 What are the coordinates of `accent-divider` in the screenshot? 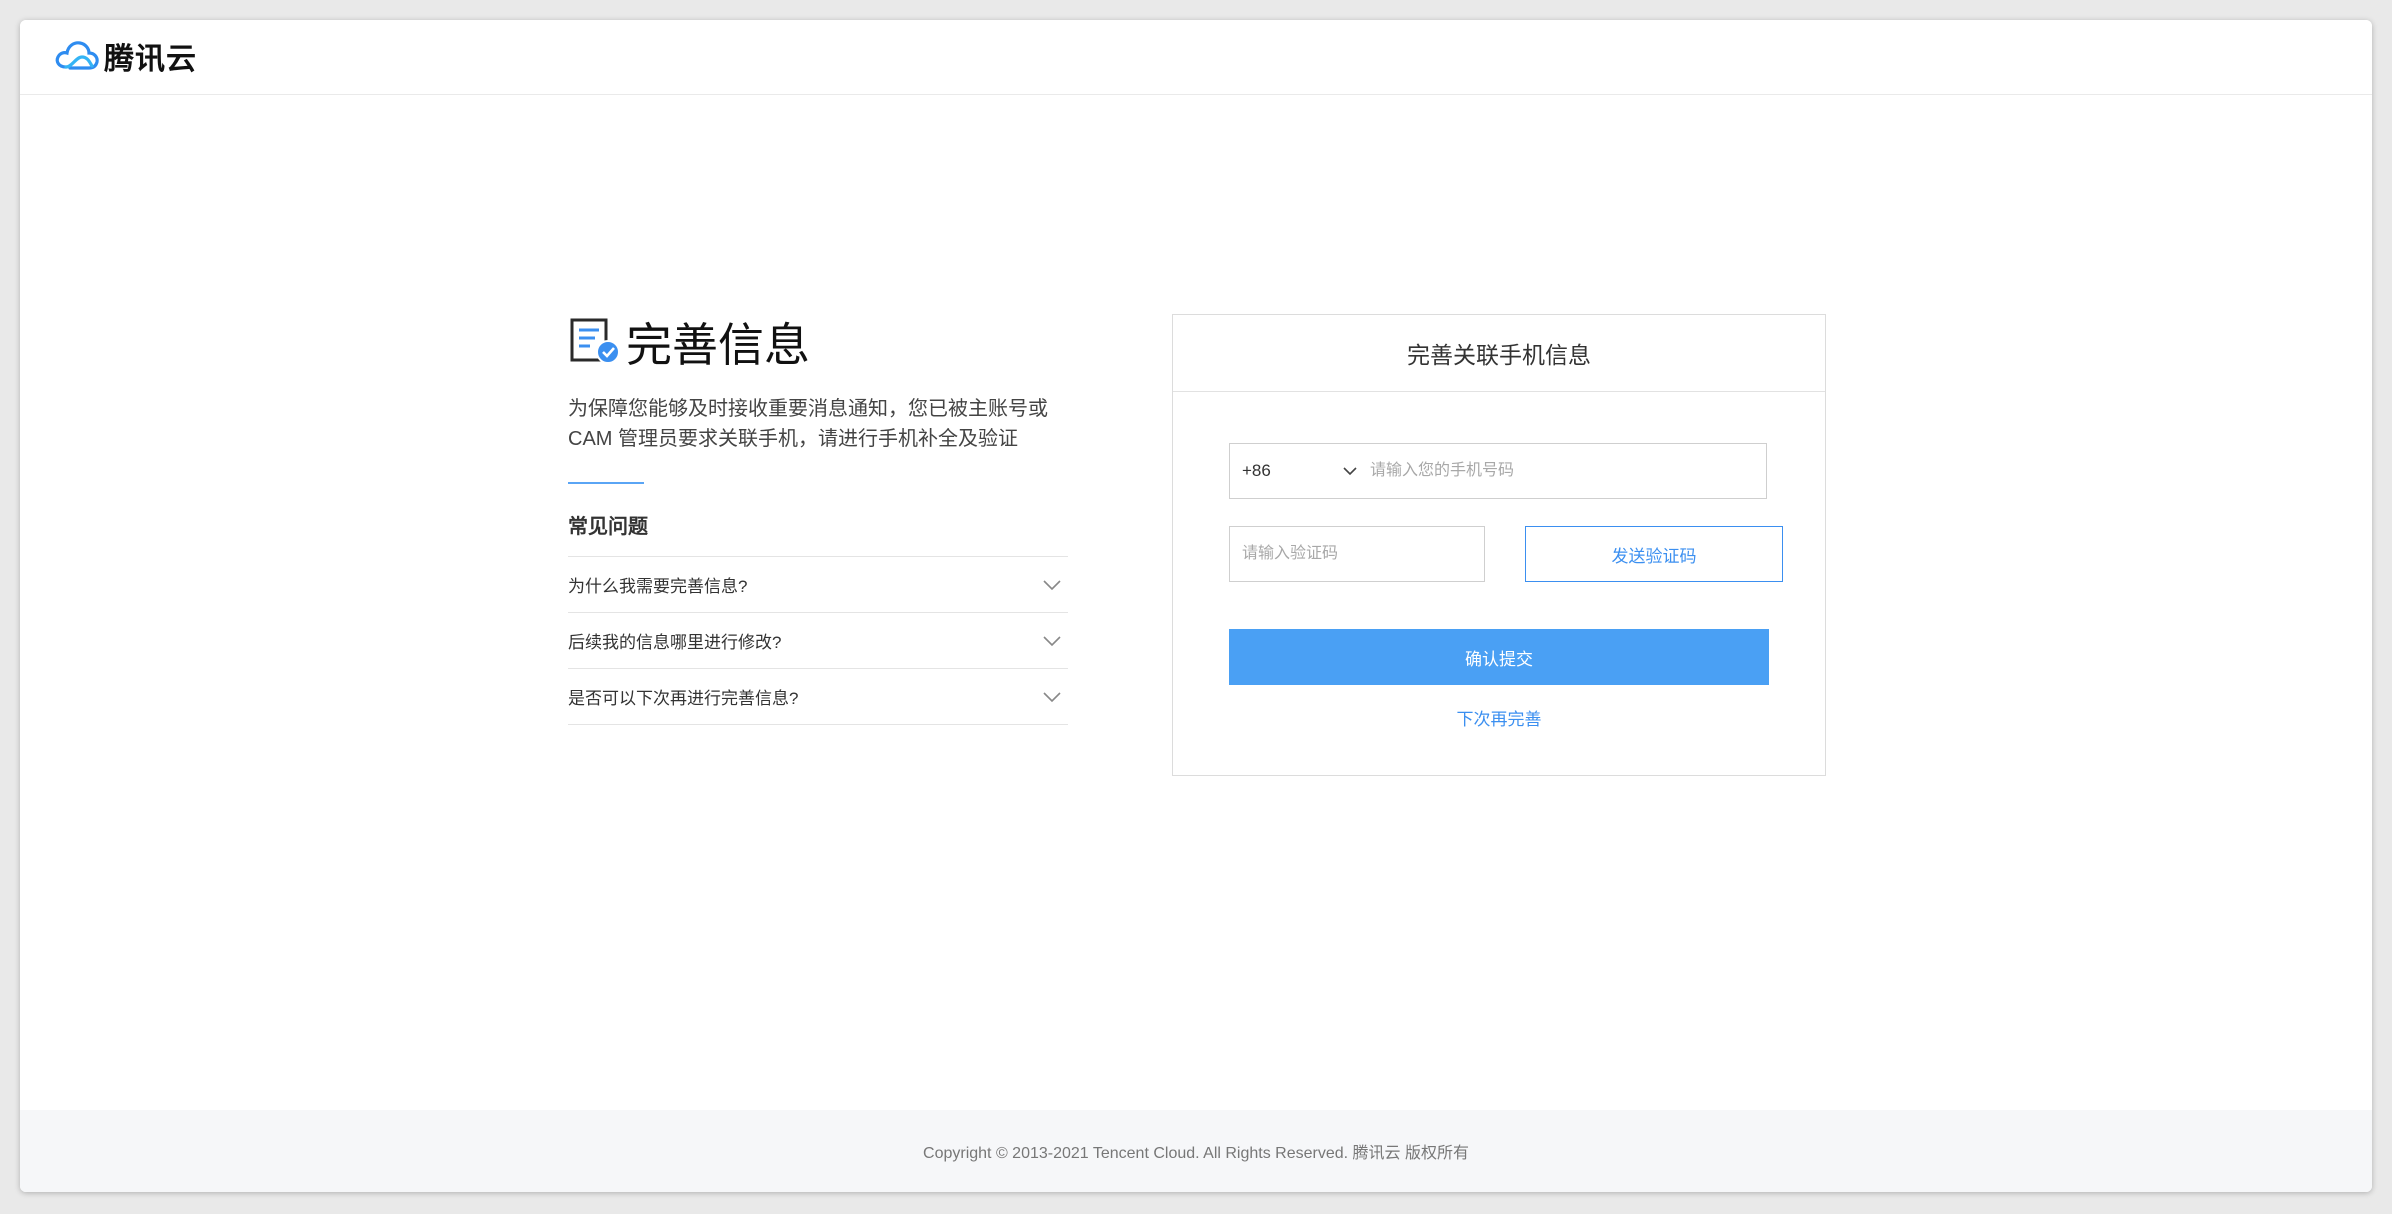 It's located at (606, 483).